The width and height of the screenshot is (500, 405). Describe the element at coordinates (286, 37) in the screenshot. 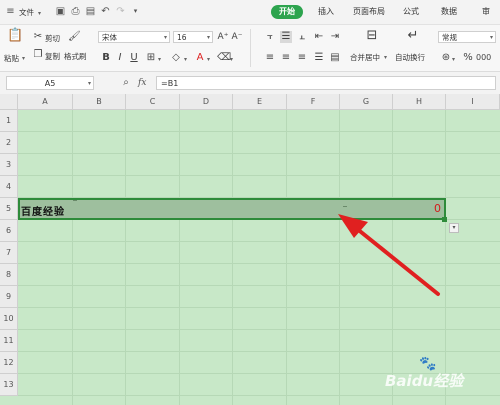

I see `align-middle-icon: ☰` at that location.